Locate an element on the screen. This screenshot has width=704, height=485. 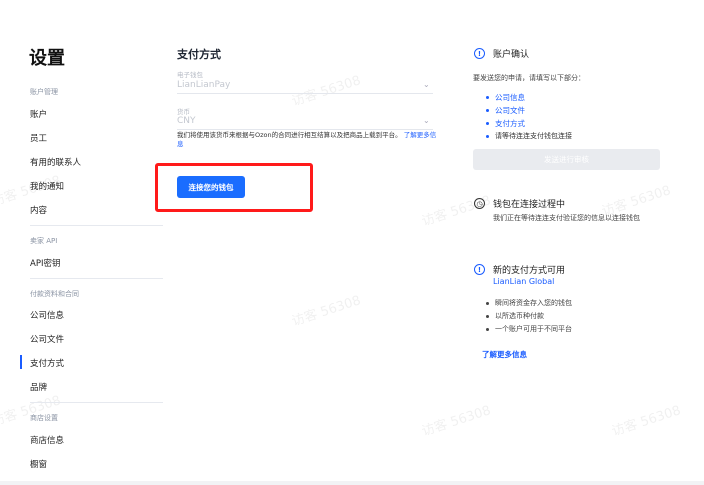
section-payment: 付款资料和合同 is located at coordinates (54, 294).